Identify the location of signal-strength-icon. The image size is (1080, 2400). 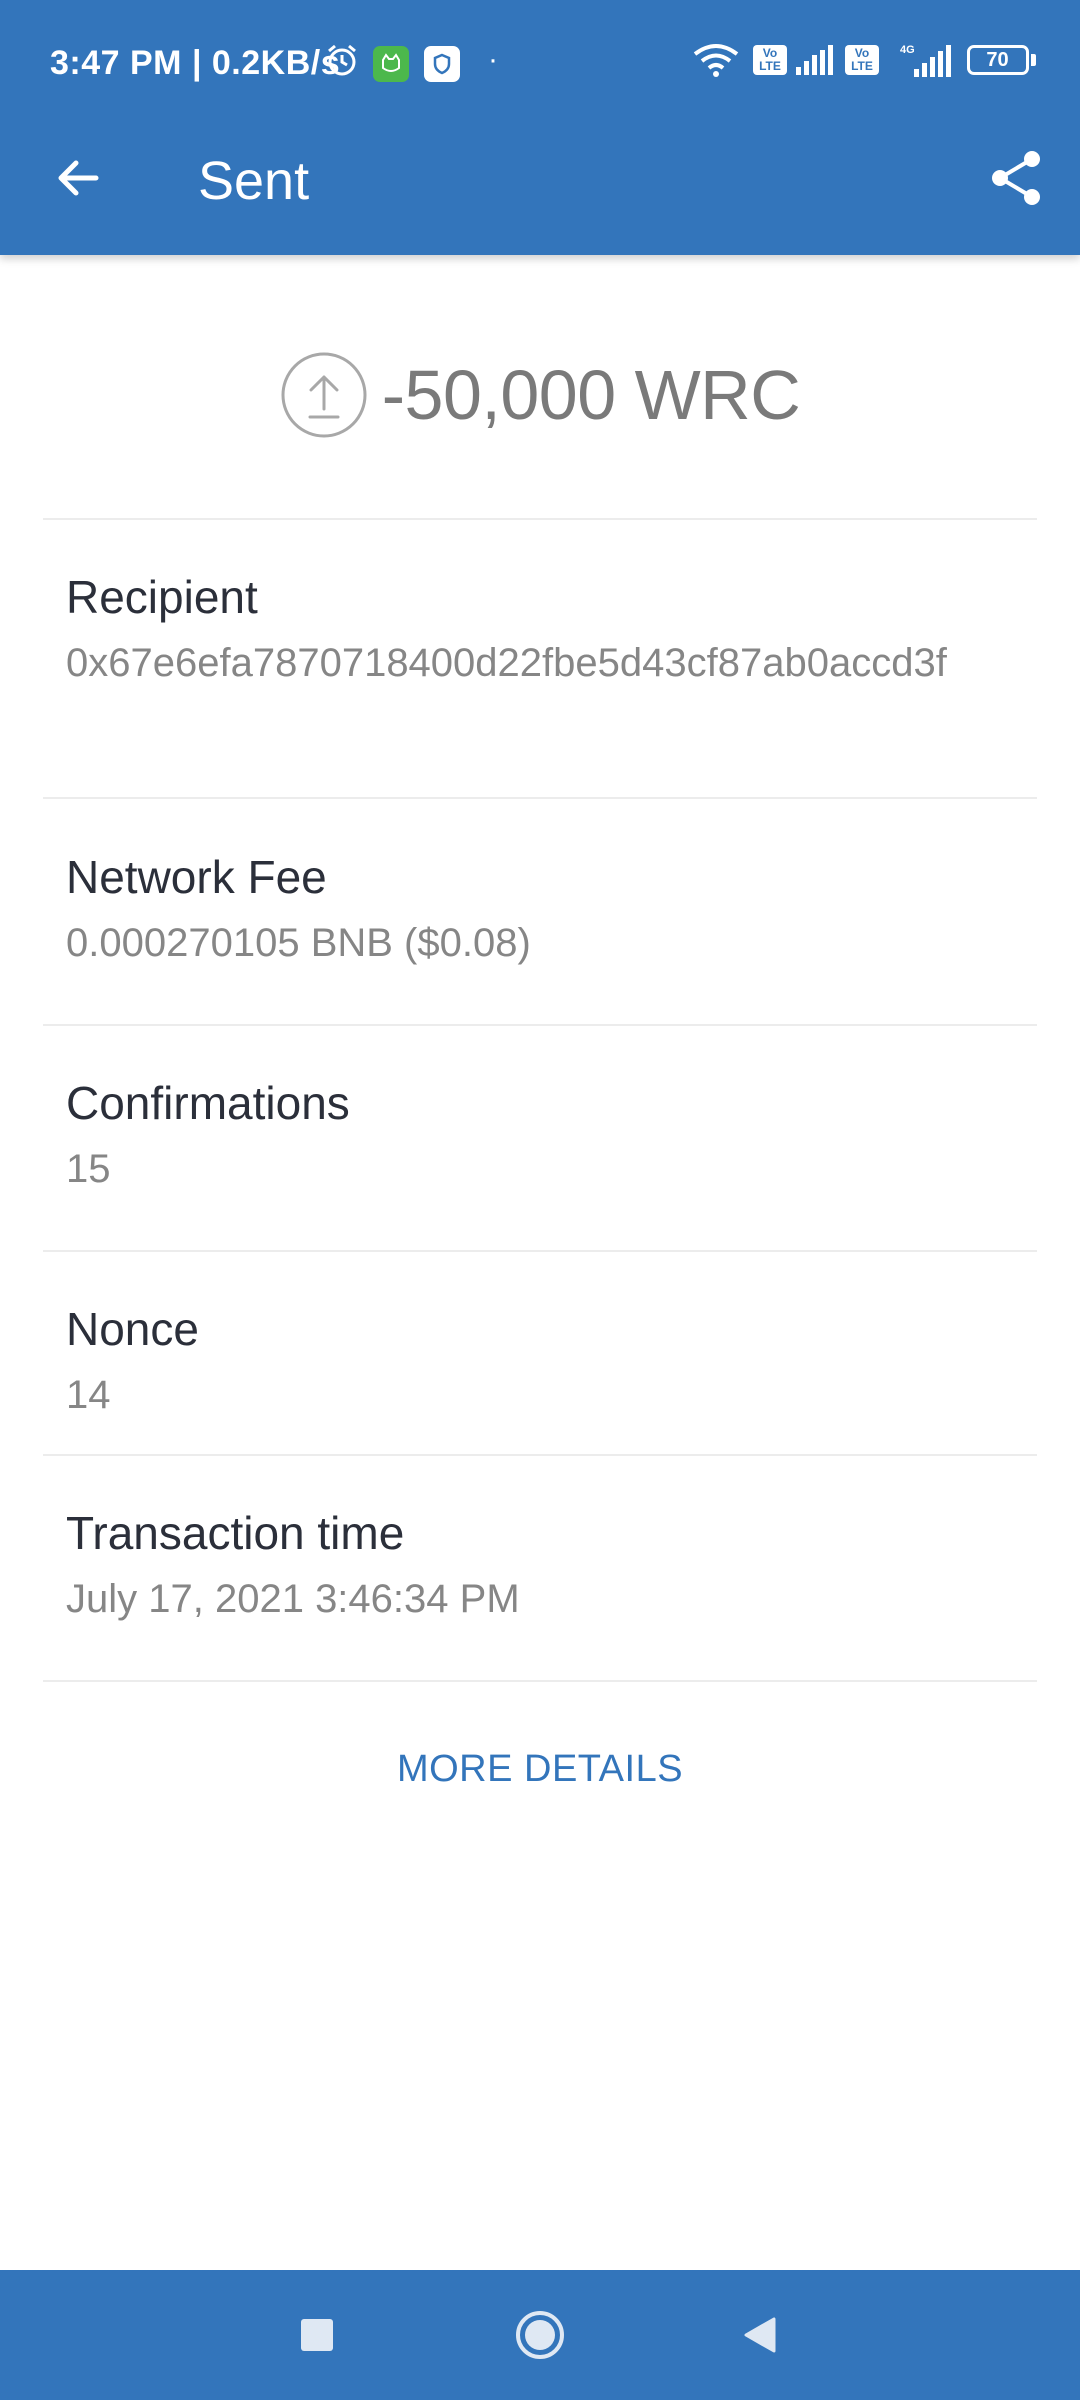
(814, 60).